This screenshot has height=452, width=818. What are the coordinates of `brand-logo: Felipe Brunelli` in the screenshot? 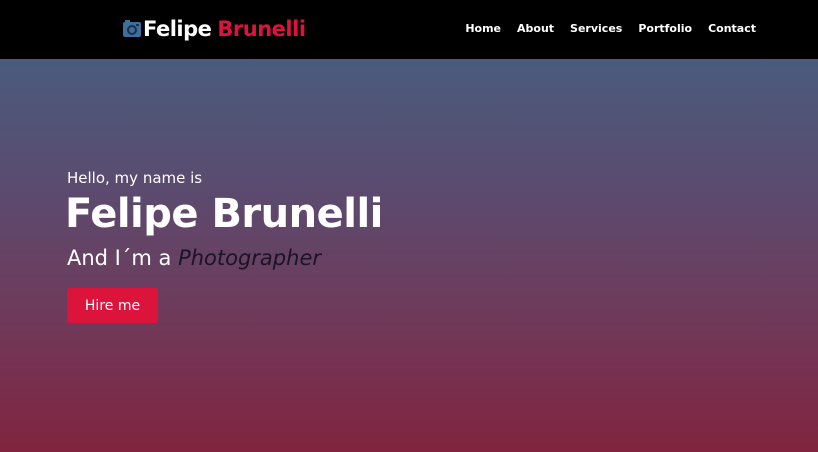 It's located at (214, 29).